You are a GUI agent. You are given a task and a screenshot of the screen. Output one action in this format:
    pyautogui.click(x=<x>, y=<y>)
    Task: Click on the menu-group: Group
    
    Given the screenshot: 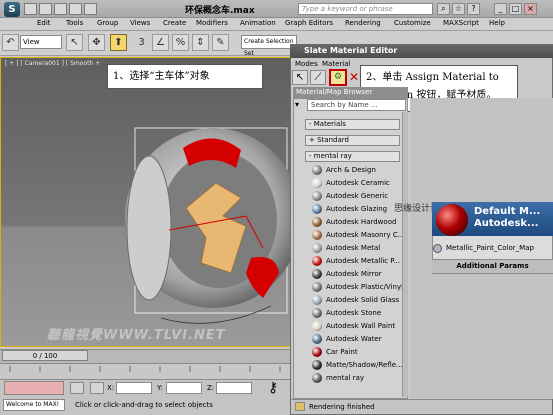 What is the action you would take?
    pyautogui.click(x=107, y=23)
    